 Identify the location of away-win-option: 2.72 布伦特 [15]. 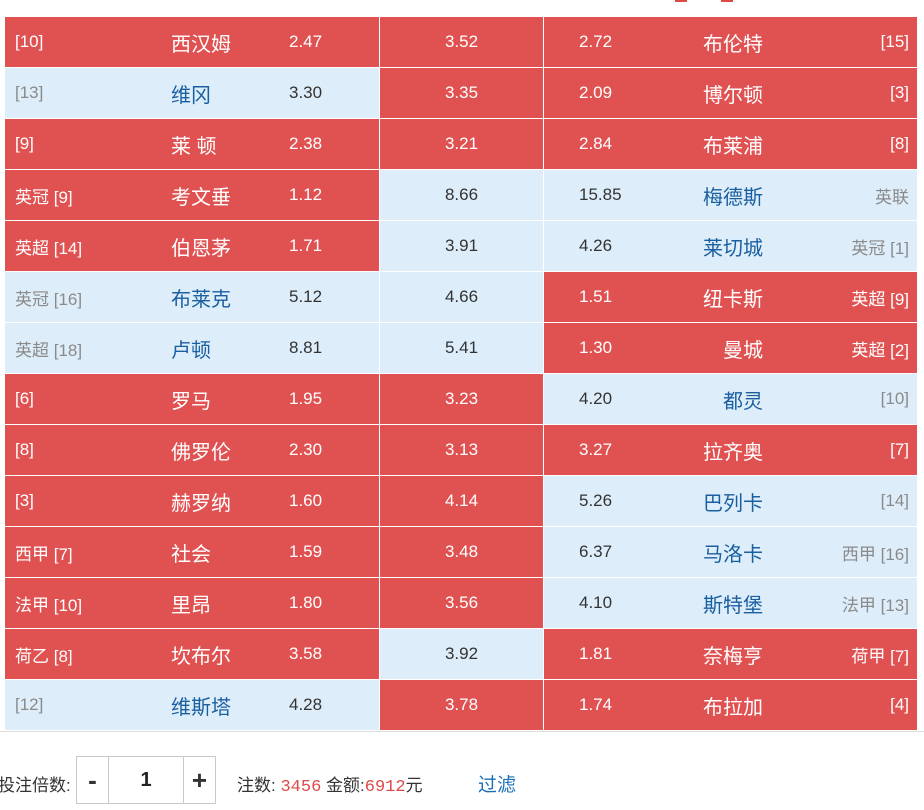
(730, 42).